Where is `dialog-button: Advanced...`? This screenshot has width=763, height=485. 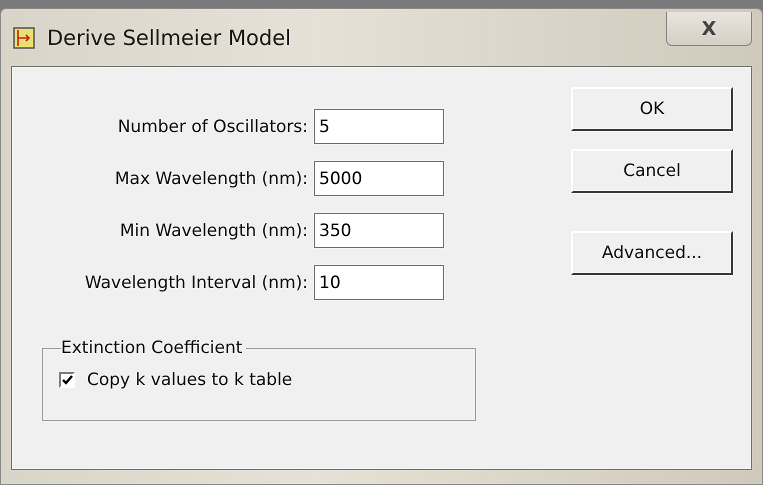 dialog-button: Advanced... is located at coordinates (652, 253).